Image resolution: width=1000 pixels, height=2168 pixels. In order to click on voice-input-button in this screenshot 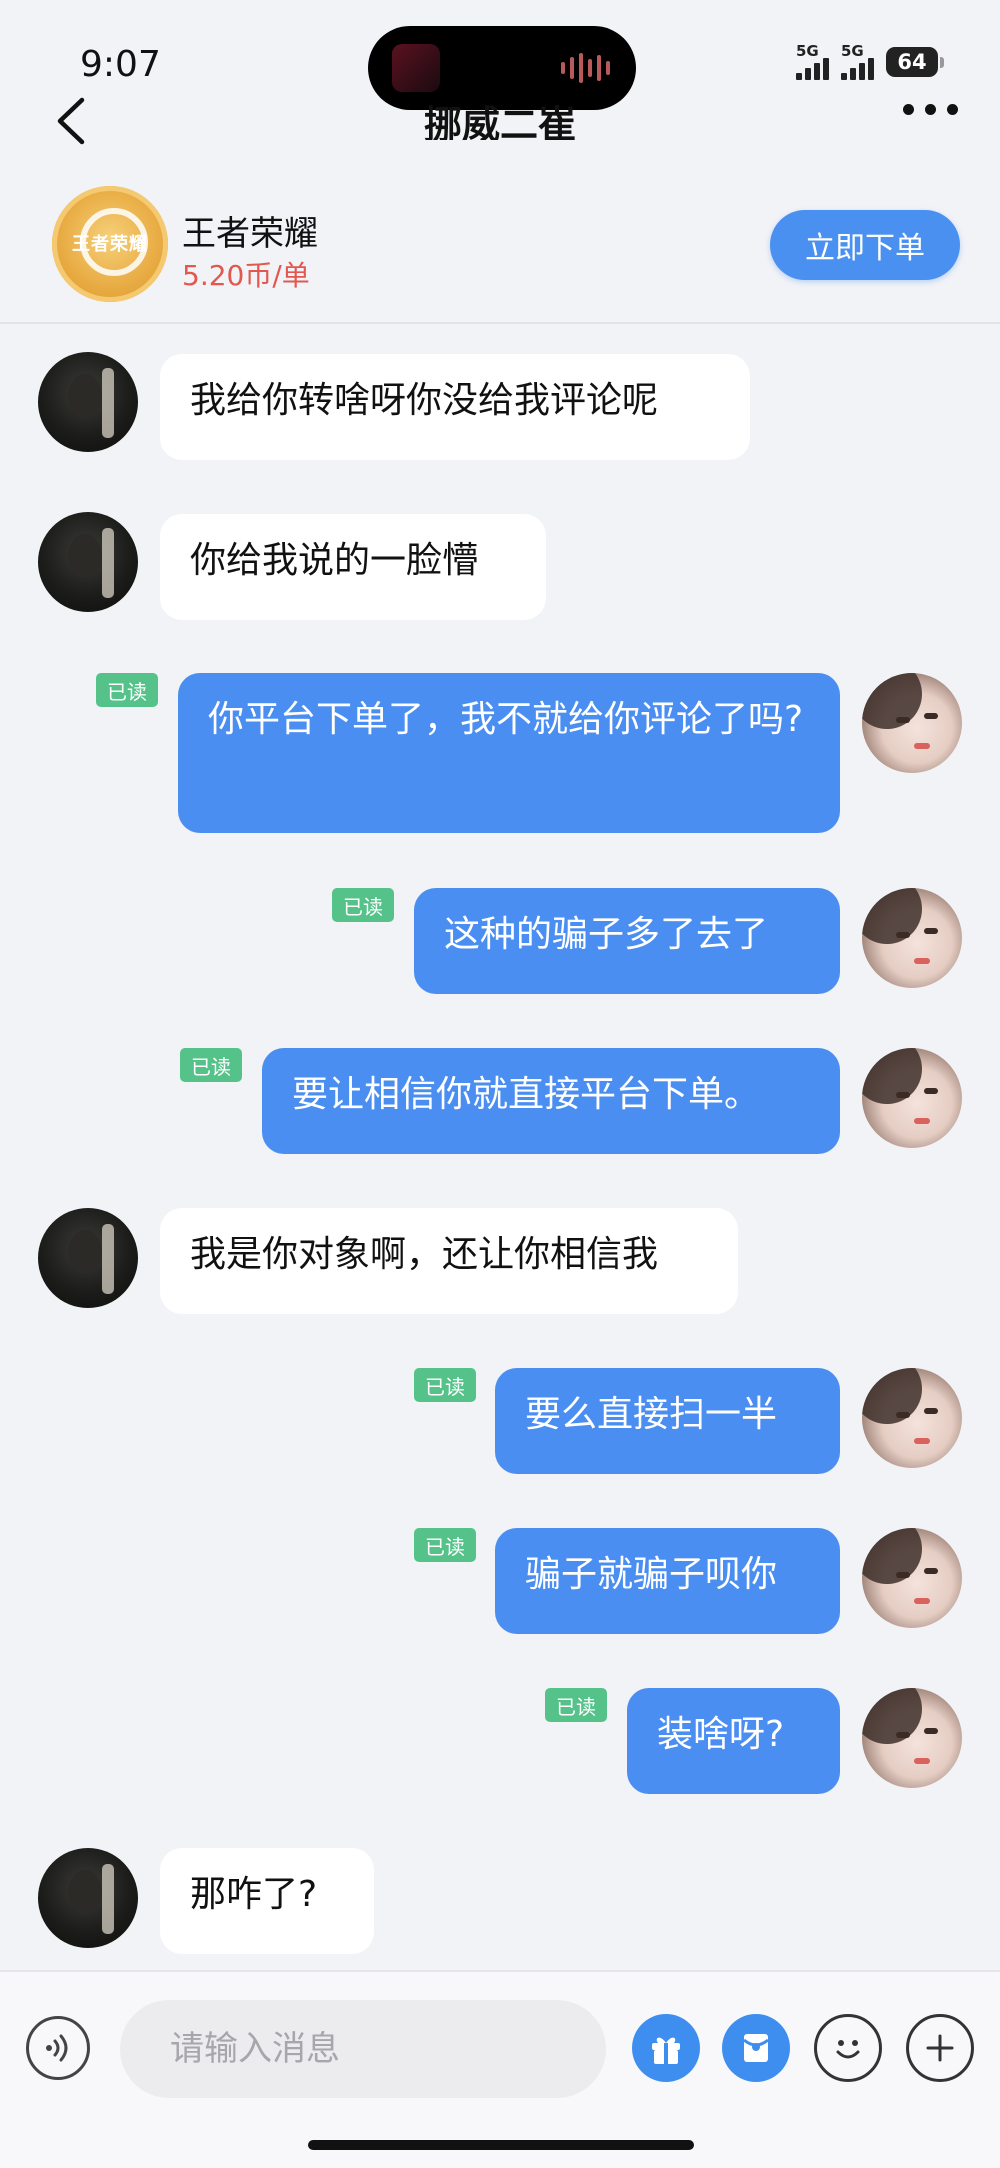, I will do `click(58, 2048)`.